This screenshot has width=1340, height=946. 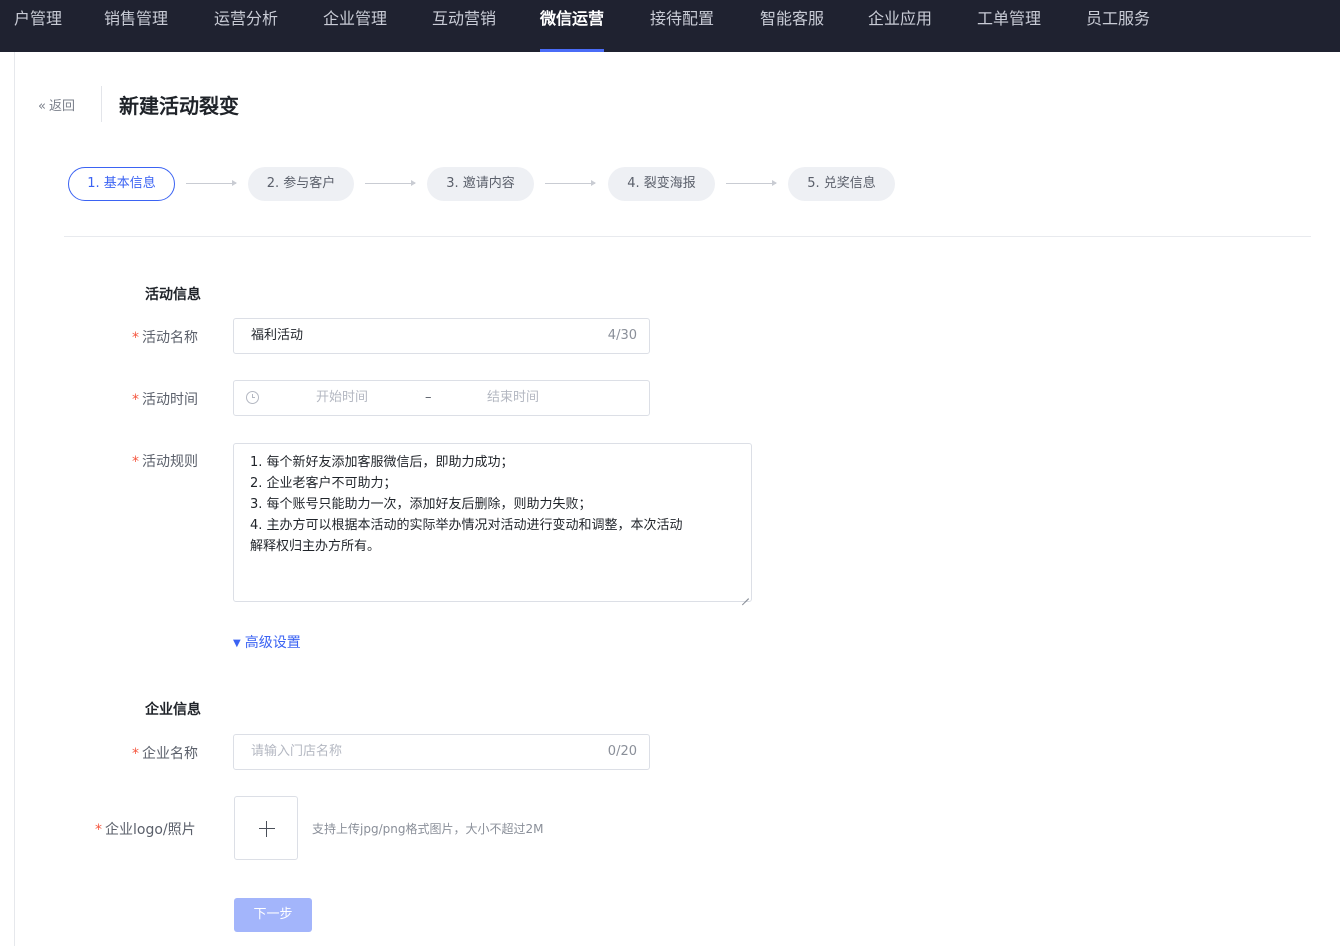 What do you see at coordinates (572, 26) in the screenshot?
I see `nav-item-wechat: 微信运营` at bounding box center [572, 26].